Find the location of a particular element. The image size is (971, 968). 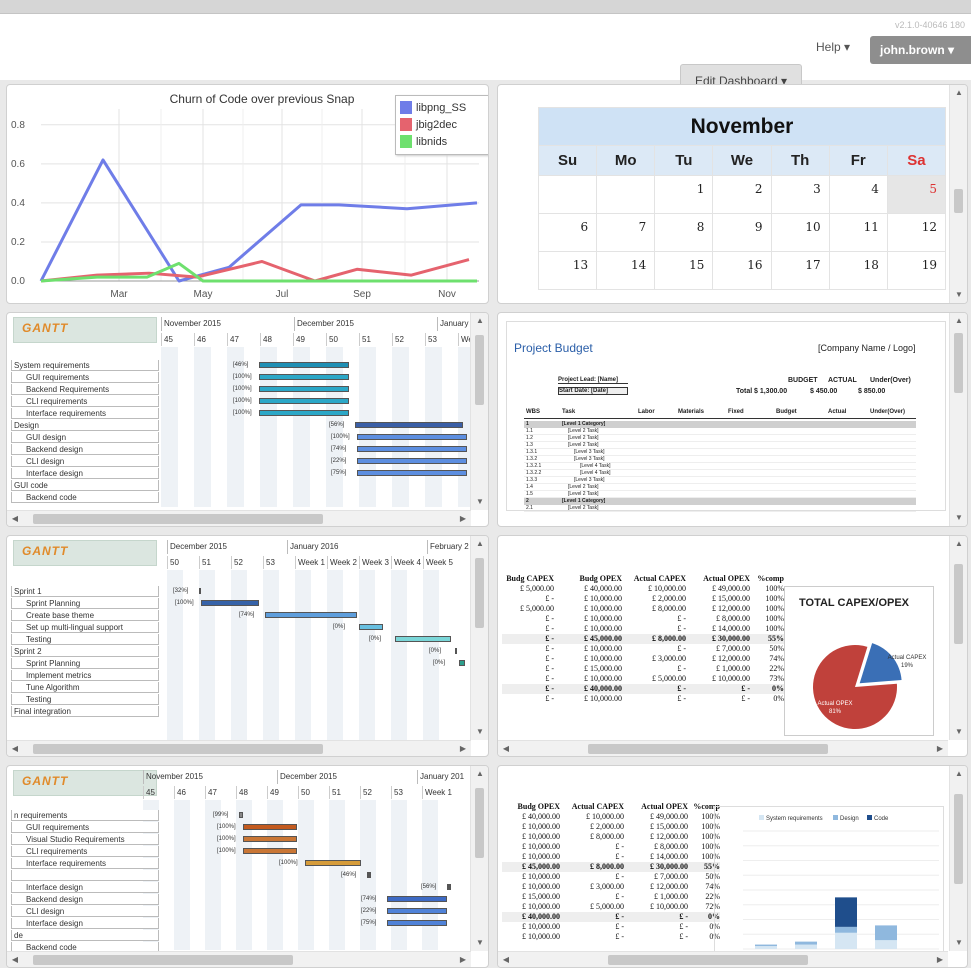

calendar-day: 12 is located at coordinates (916, 232).